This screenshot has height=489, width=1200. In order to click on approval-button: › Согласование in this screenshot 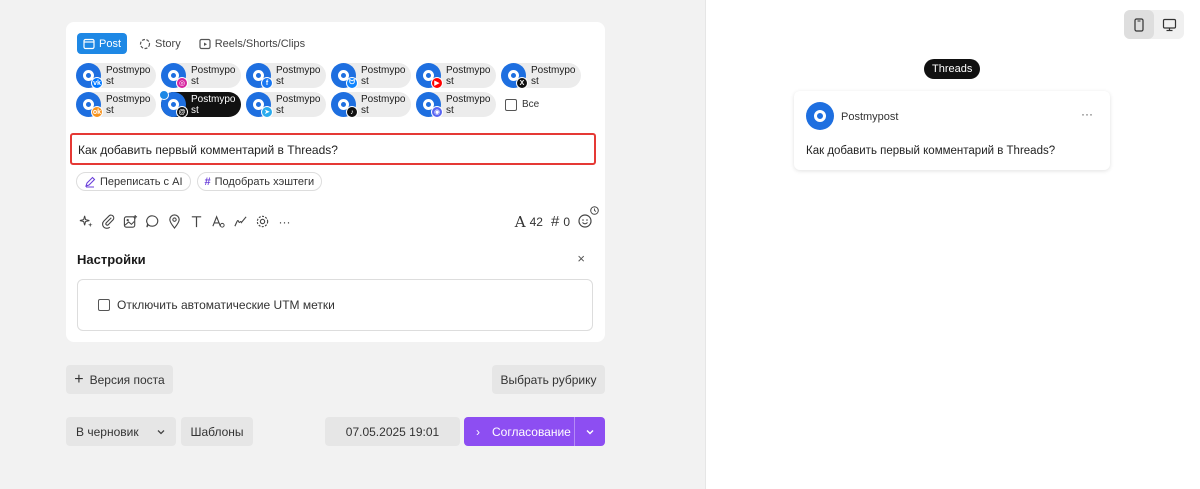, I will do `click(534, 431)`.